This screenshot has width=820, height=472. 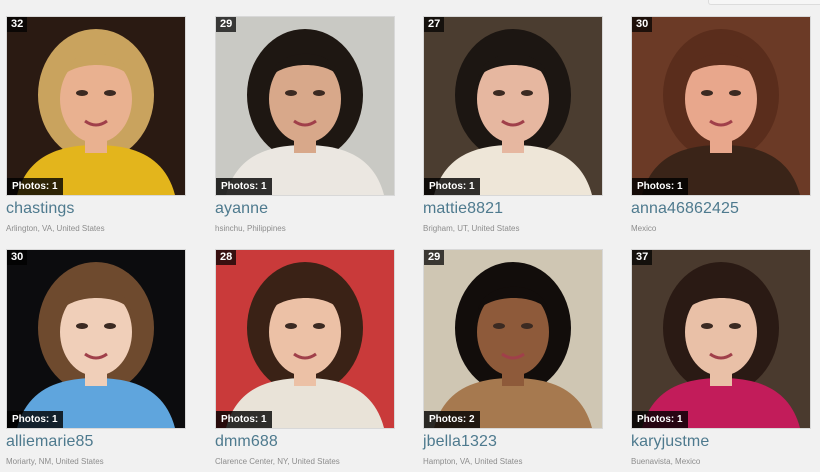 I want to click on location-text: Buenavista, Mexico, so click(x=666, y=461).